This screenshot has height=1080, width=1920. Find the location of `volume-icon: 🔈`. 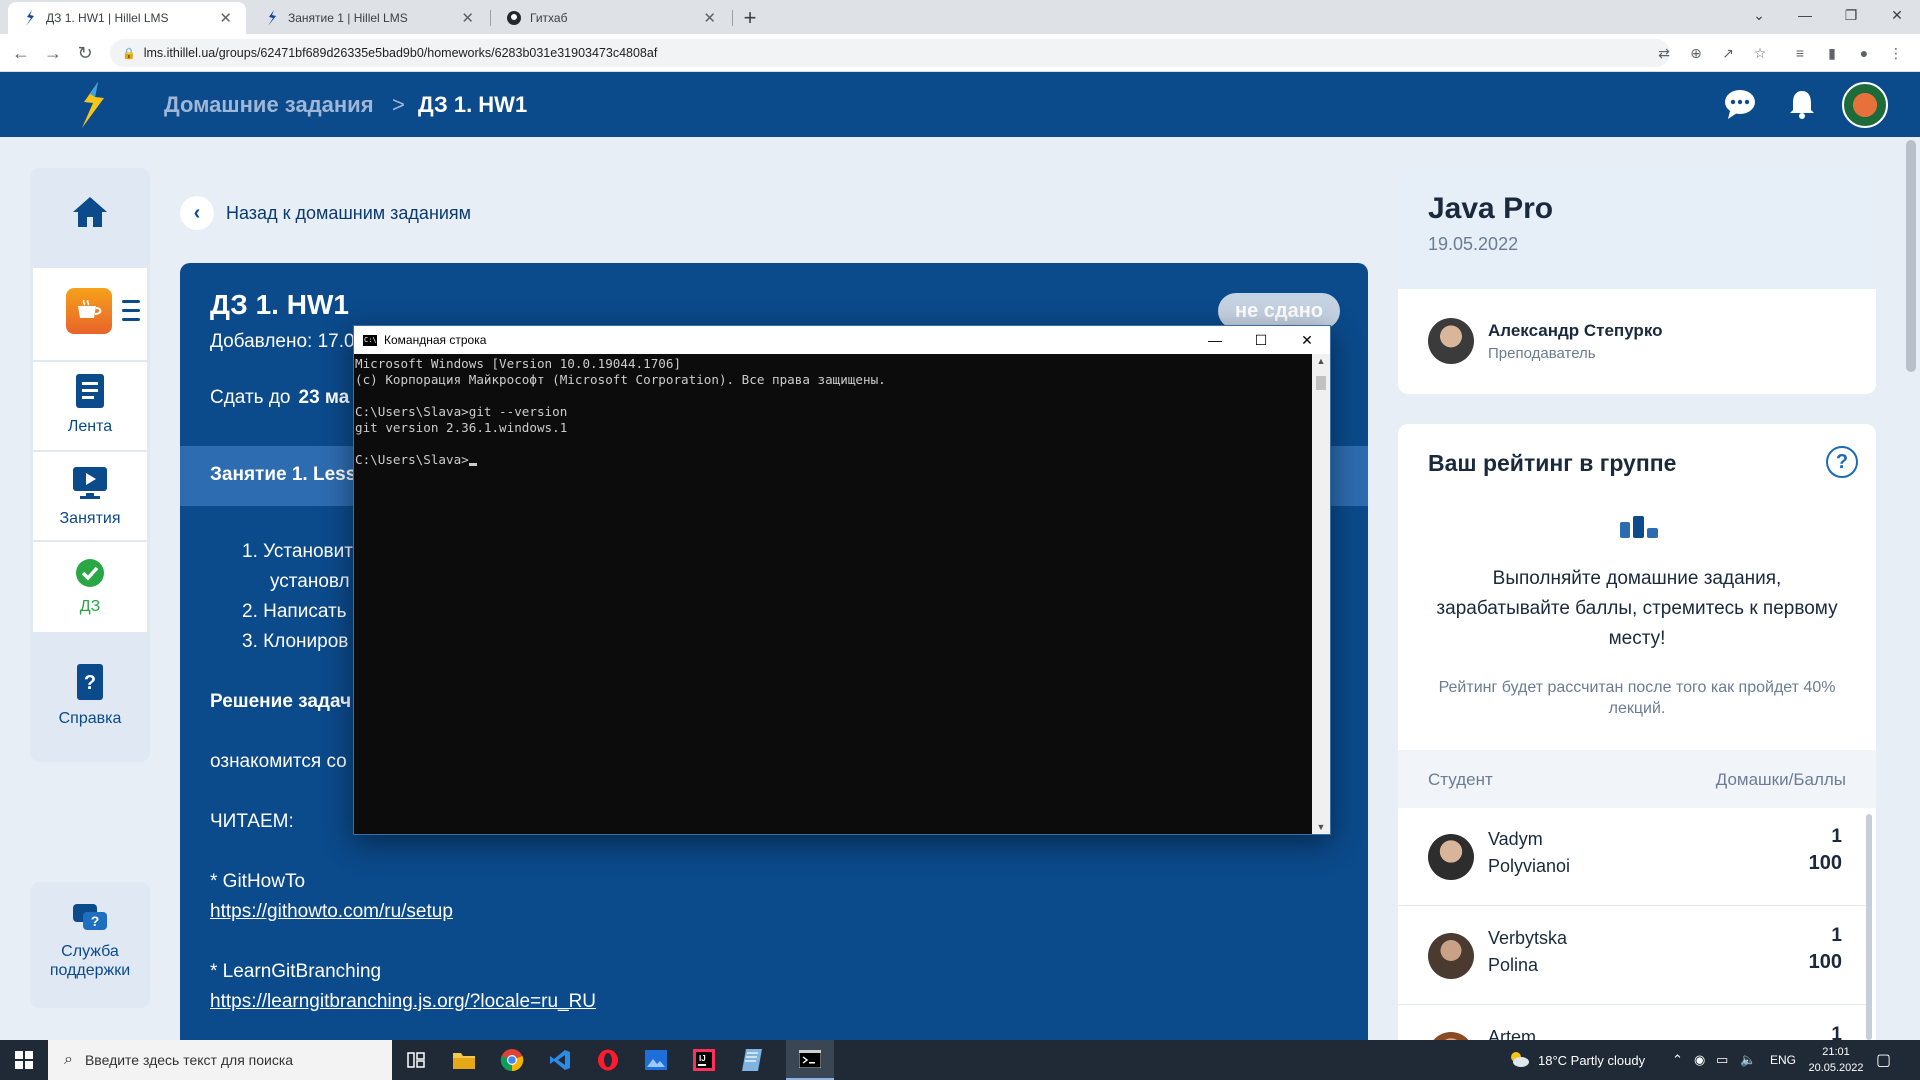

volume-icon: 🔈 is located at coordinates (1748, 1060).